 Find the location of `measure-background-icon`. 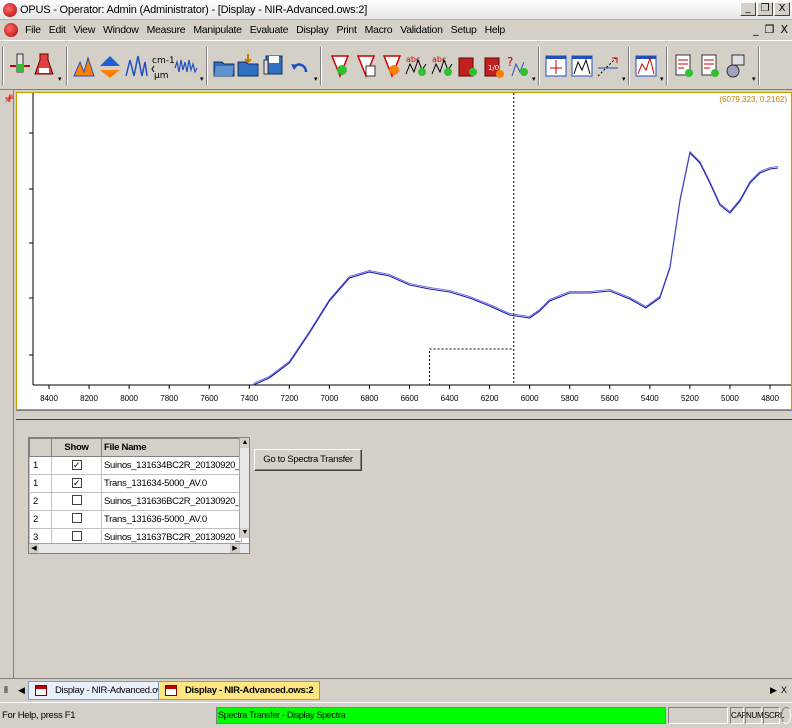

measure-background-icon is located at coordinates (44, 66).